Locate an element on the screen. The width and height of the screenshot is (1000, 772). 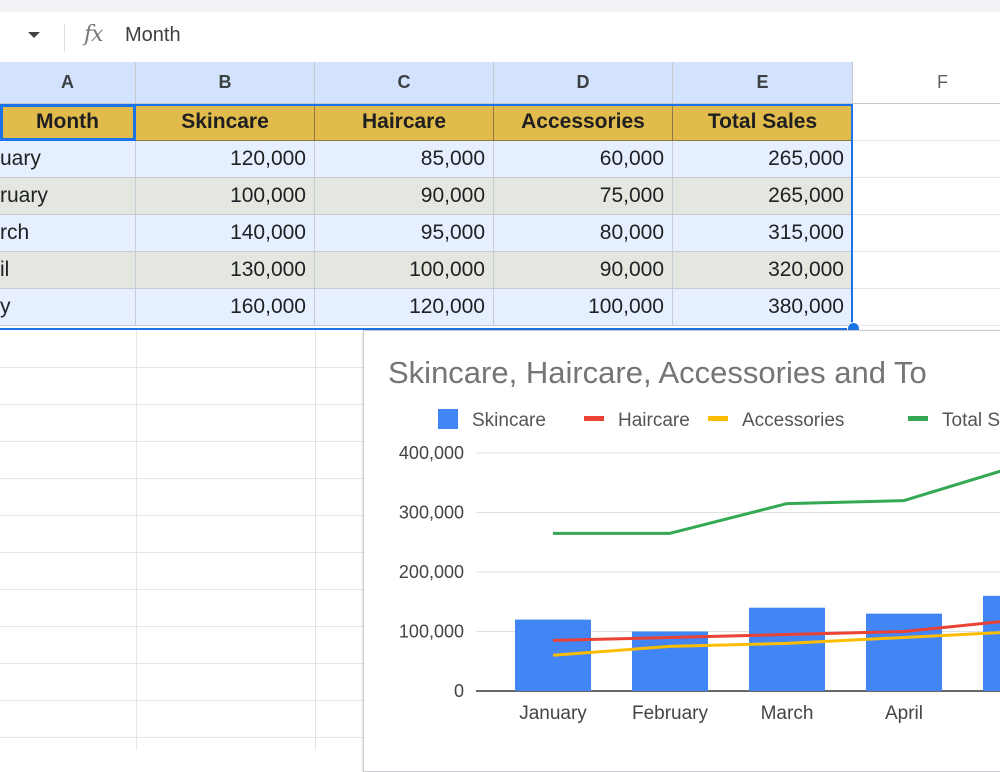
x-tick-label: January is located at coordinates (553, 713).